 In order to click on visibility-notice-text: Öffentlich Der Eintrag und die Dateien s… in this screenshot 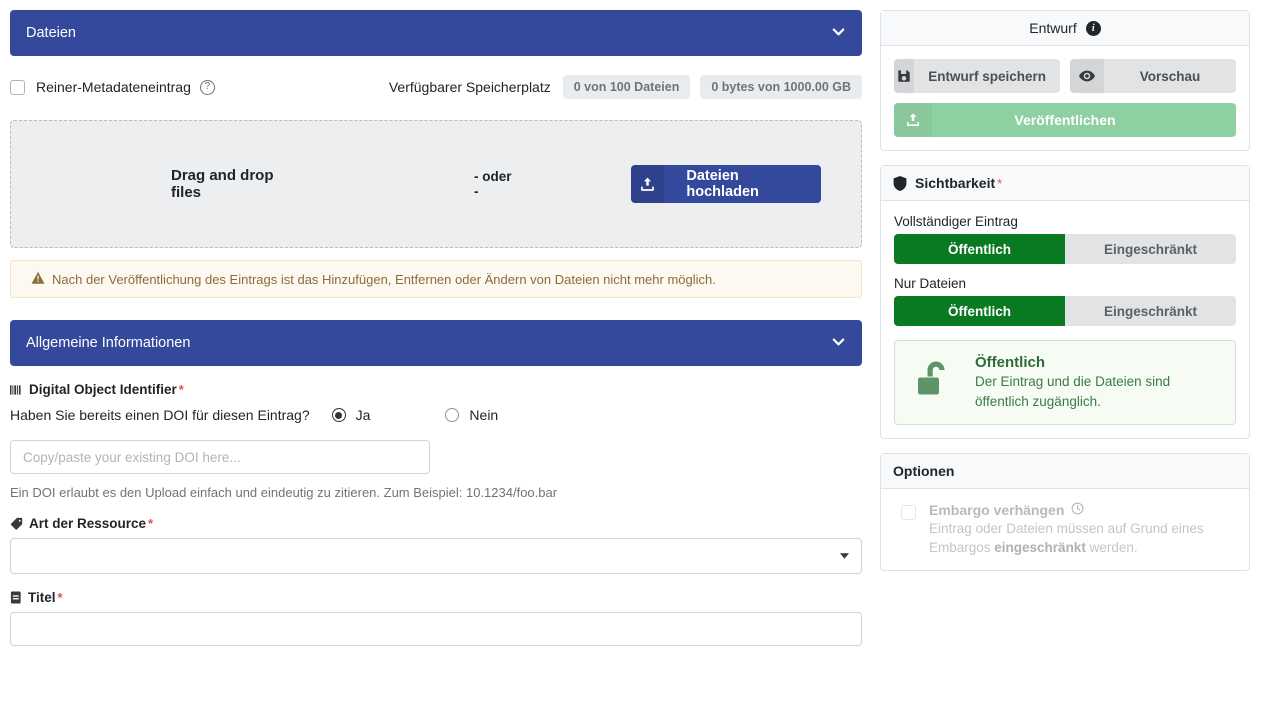, I will do `click(1098, 382)`.